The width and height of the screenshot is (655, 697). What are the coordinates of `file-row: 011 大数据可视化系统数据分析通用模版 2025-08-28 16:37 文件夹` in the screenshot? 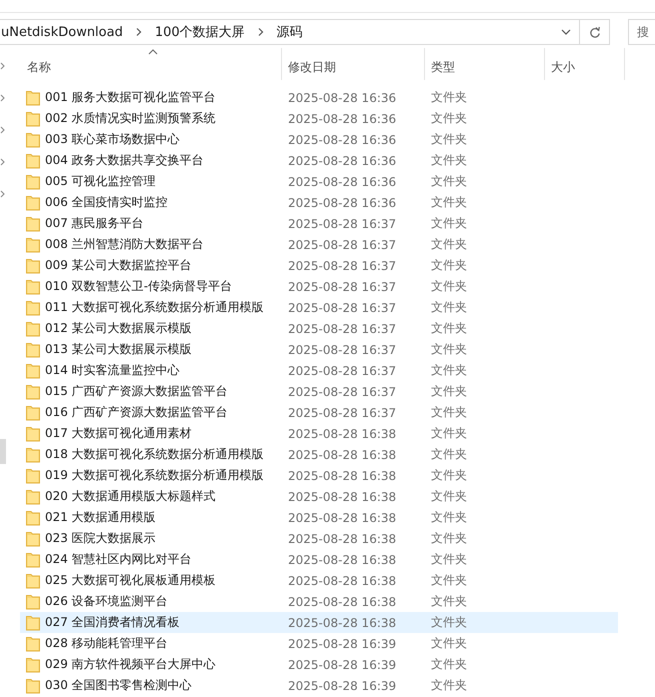 It's located at (319, 307).